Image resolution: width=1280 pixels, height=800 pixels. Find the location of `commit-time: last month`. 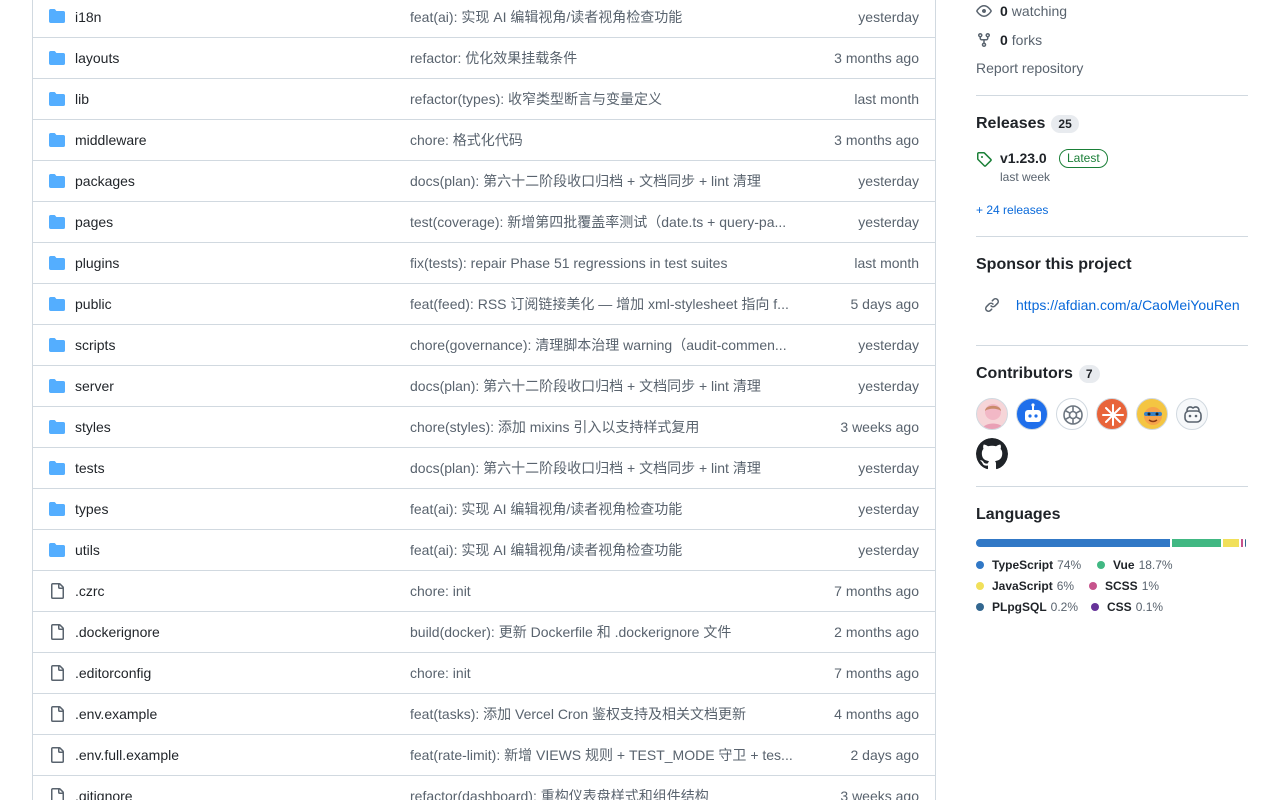

commit-time: last month is located at coordinates (886, 99).